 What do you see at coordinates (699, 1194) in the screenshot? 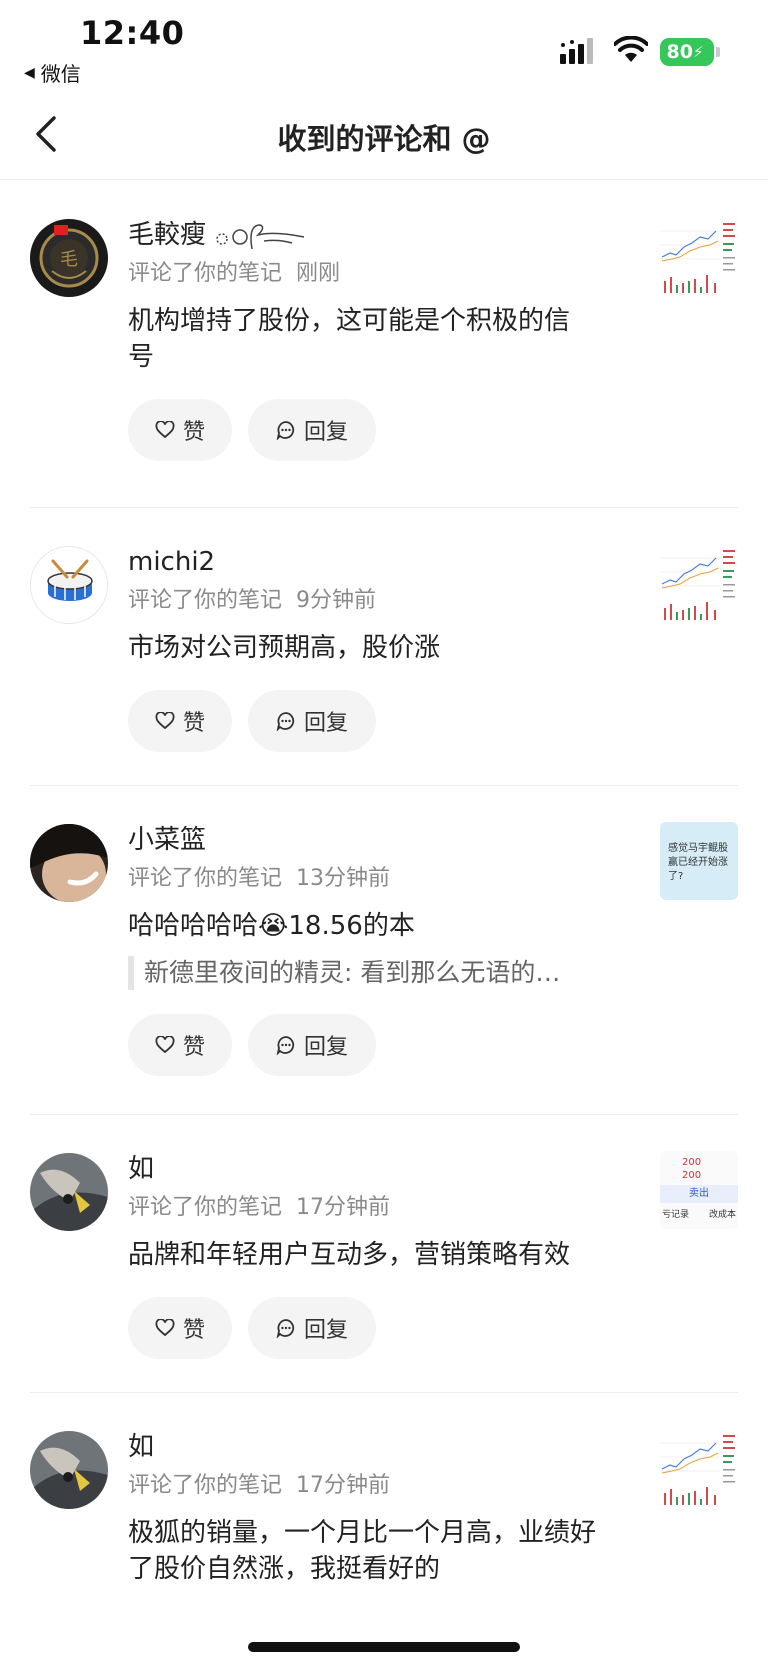
I see `thumb-sell-label: 卖出` at bounding box center [699, 1194].